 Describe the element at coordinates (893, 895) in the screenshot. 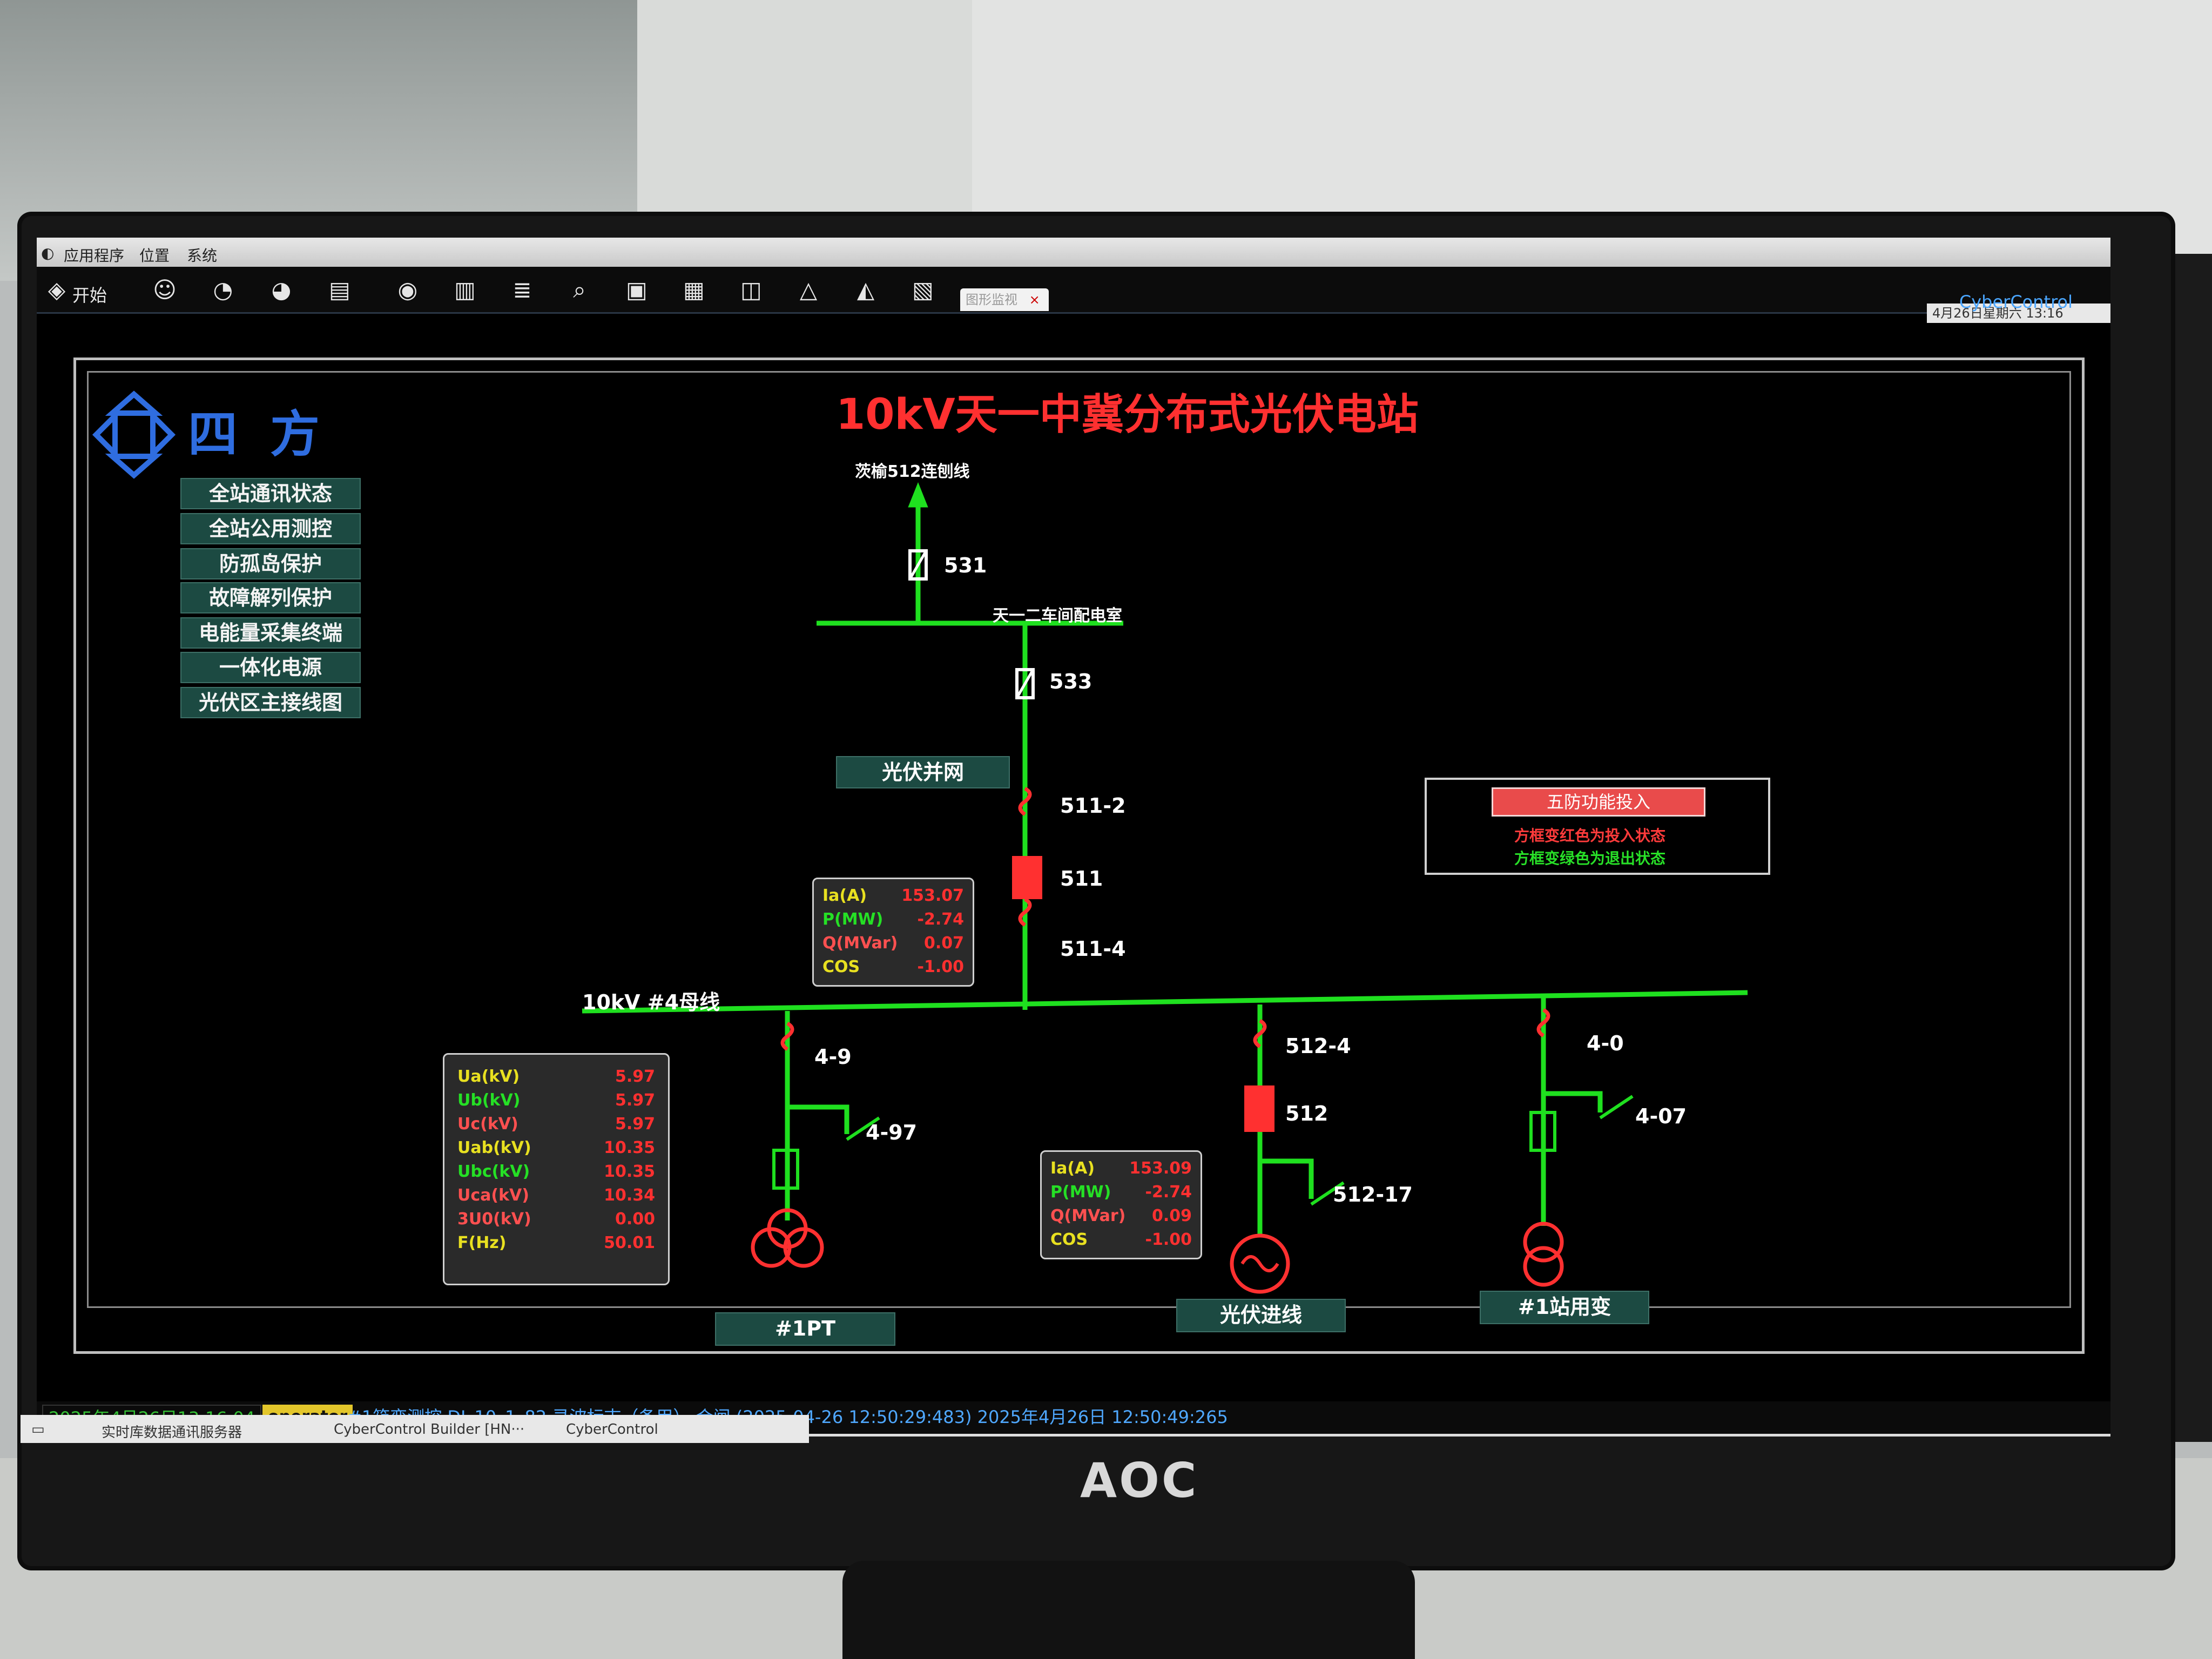

I see `panel-511-row: Ia(A) 153.07` at that location.